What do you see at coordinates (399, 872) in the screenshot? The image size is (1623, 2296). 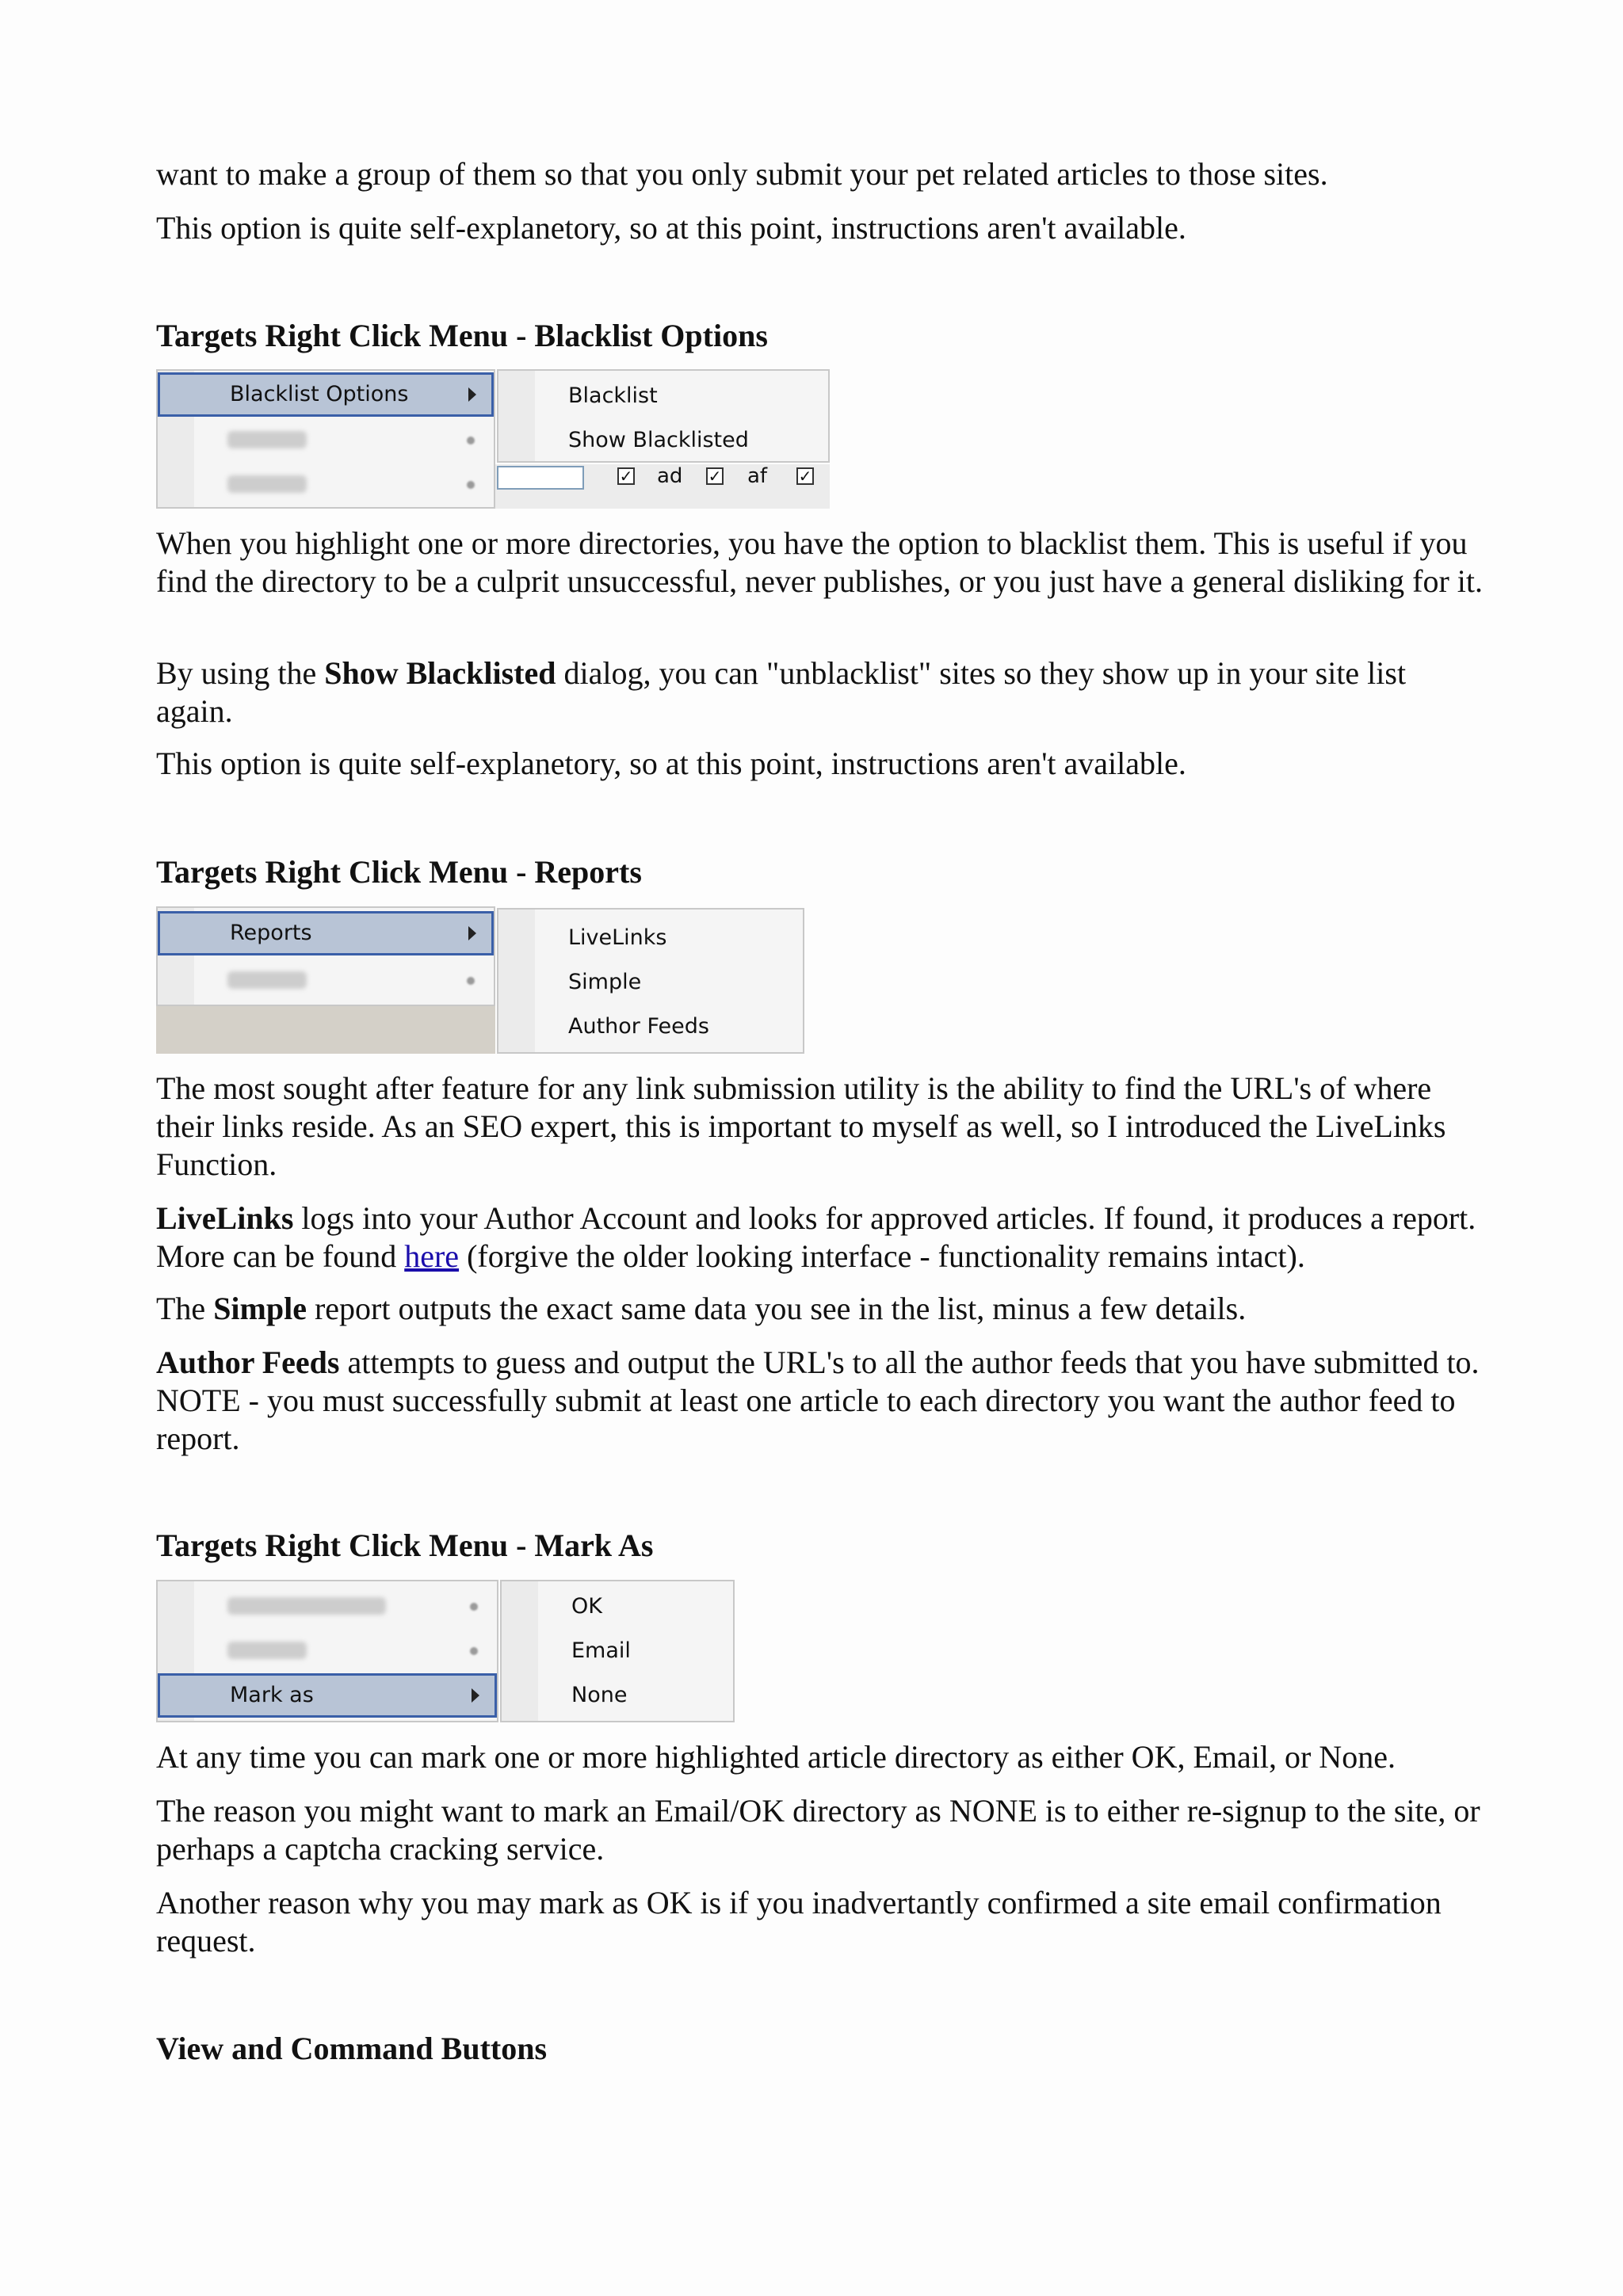 I see `reports-heading: Targets Right Click Menu - Reports` at bounding box center [399, 872].